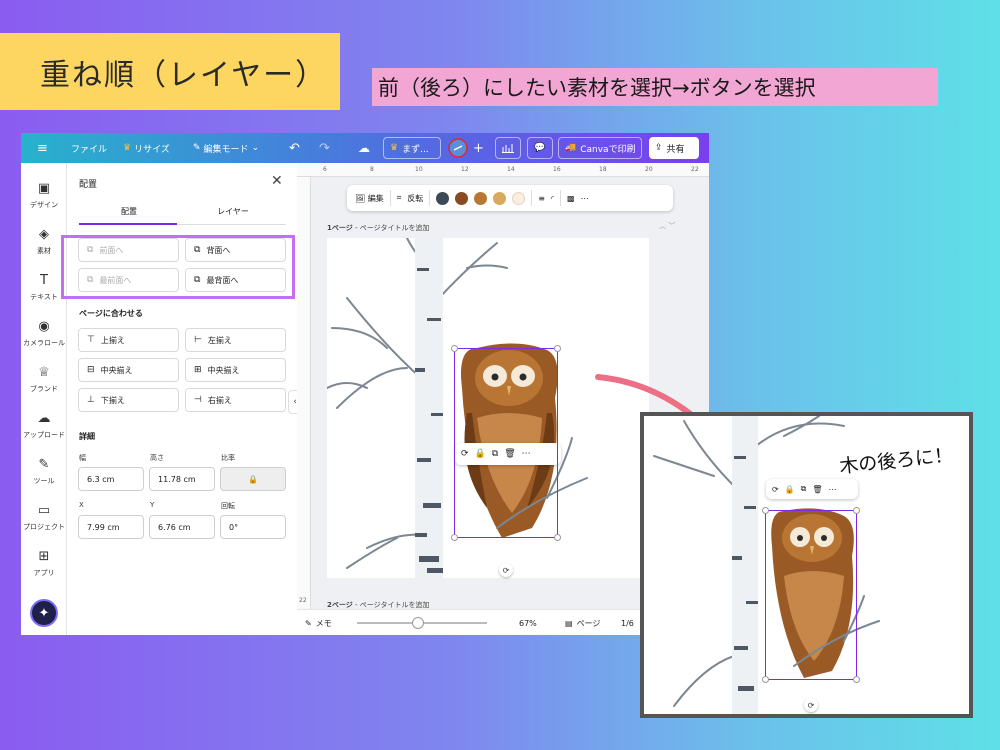 This screenshot has width=1000, height=750. What do you see at coordinates (627, 622) in the screenshot?
I see `page-count: 1/6` at bounding box center [627, 622].